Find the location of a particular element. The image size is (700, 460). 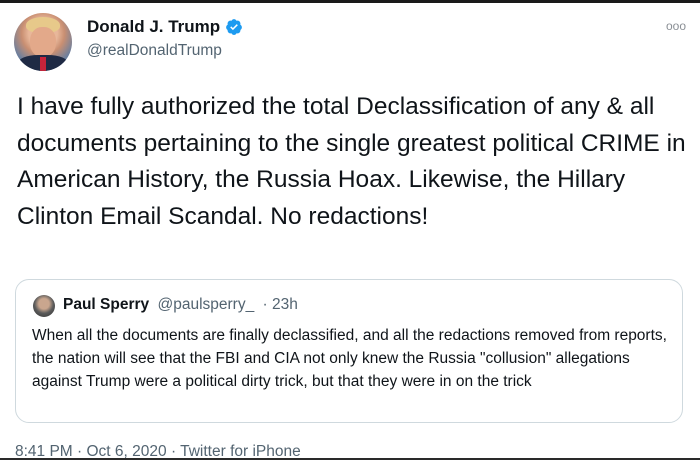

more-options-icon: ooo is located at coordinates (676, 26).